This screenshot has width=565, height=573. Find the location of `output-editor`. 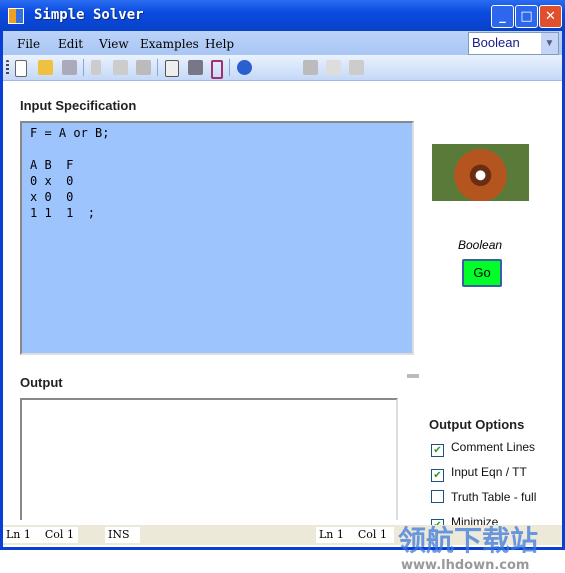

output-editor is located at coordinates (209, 459).